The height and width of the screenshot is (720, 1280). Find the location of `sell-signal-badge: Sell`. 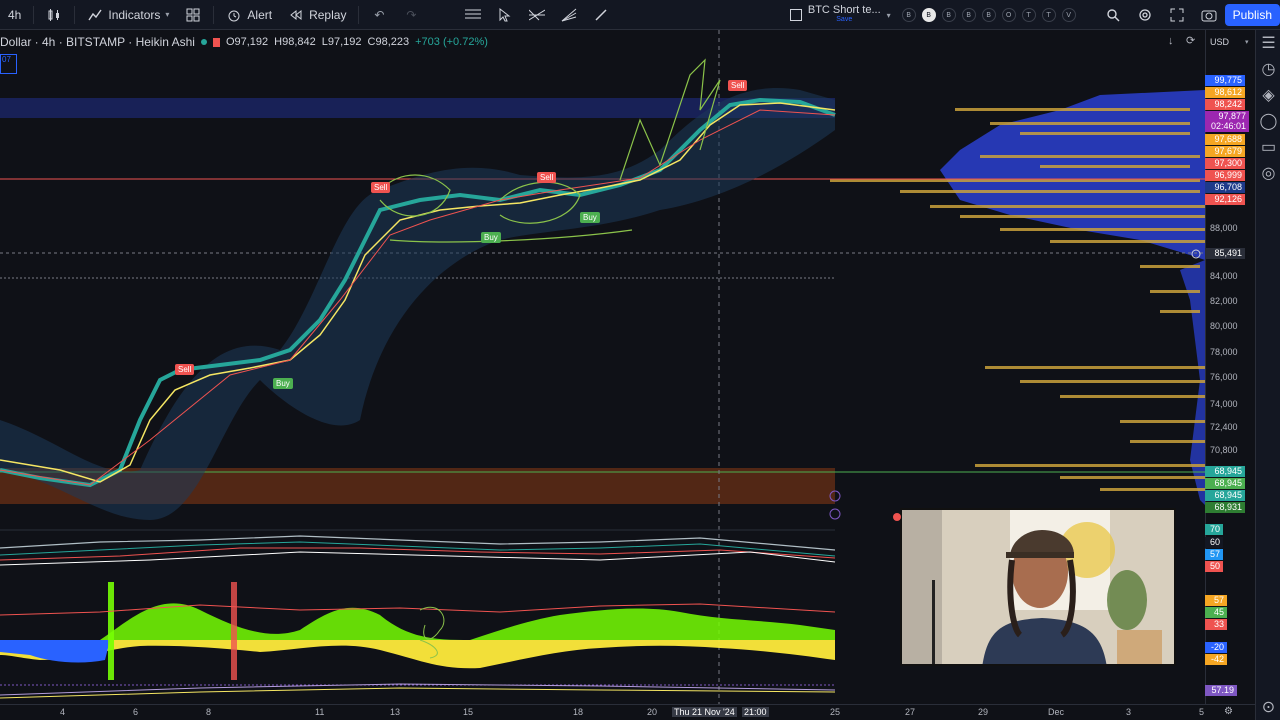

sell-signal-badge: Sell is located at coordinates (185, 369).